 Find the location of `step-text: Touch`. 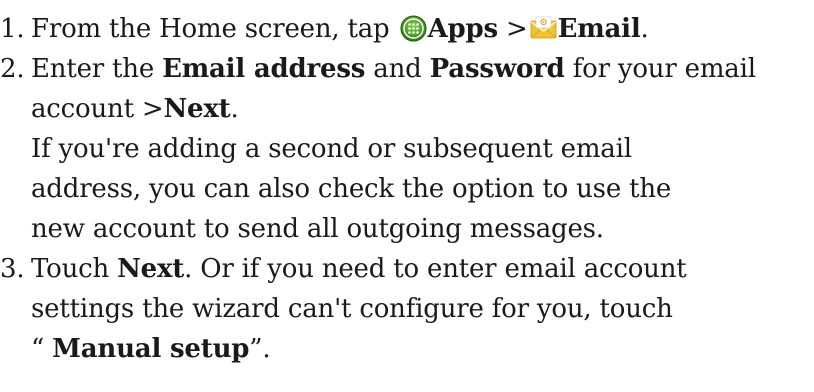

step-text: Touch is located at coordinates (74, 269).